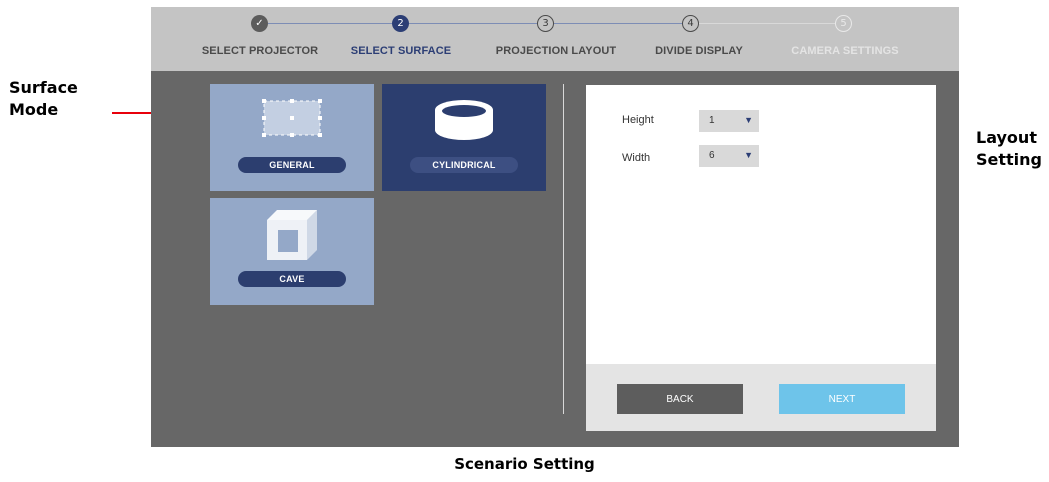 The height and width of the screenshot is (482, 1049). Describe the element at coordinates (690, 23) in the screenshot. I see `step-4-indicator: 4` at that location.